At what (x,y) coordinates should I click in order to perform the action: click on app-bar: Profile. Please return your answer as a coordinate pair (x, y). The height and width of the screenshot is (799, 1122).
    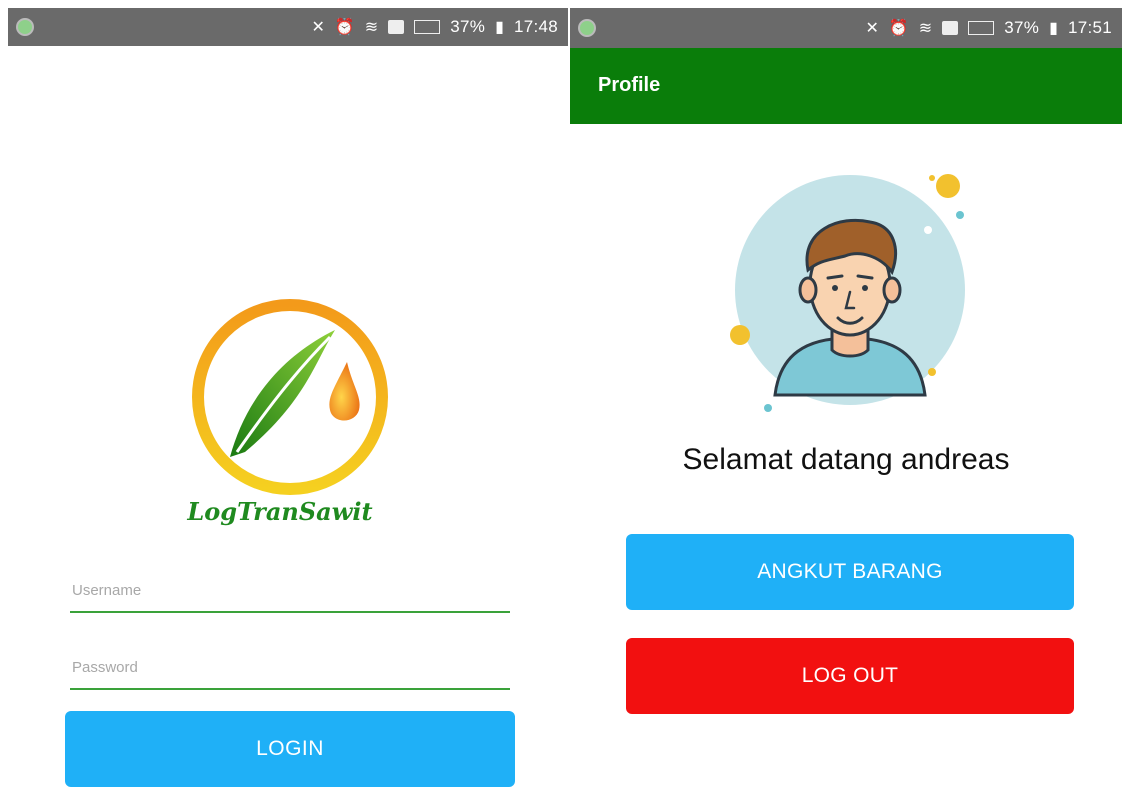
    Looking at the image, I should click on (846, 86).